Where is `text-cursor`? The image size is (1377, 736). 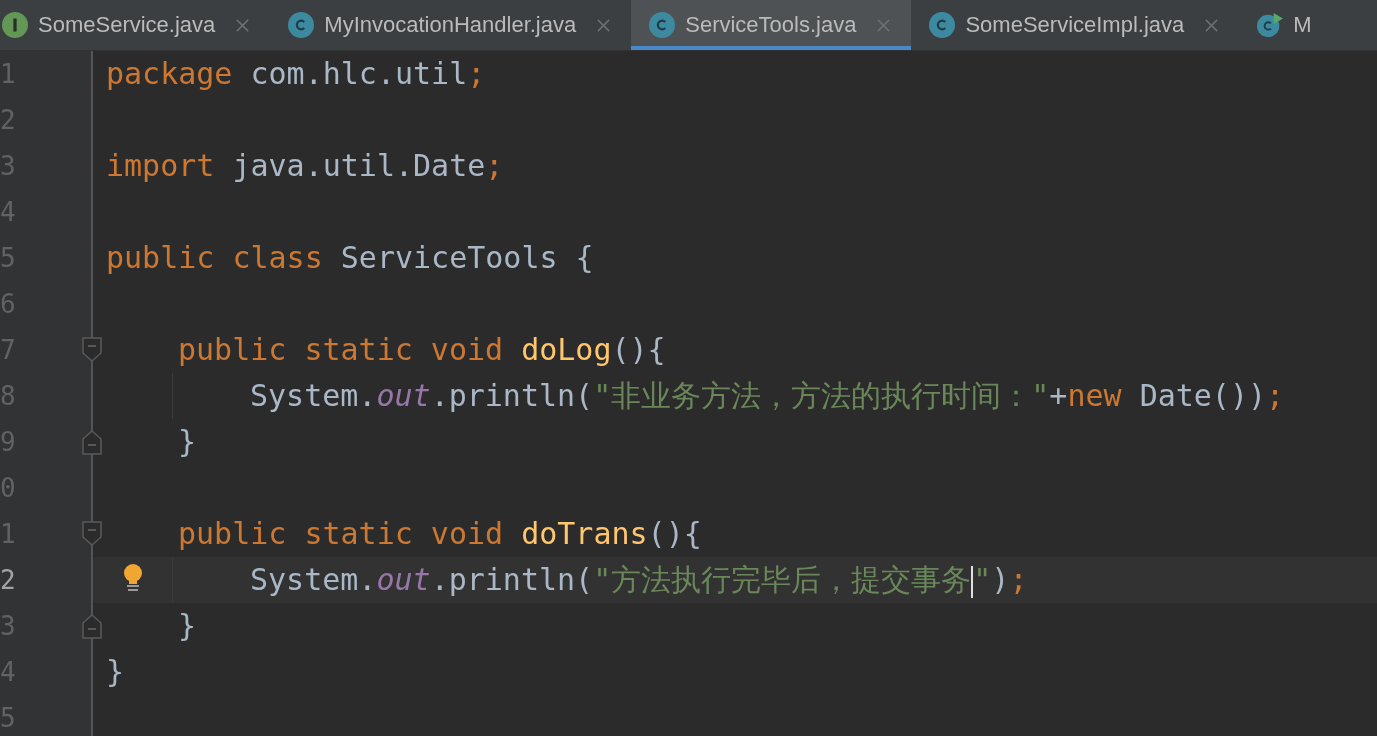
text-cursor is located at coordinates (972, 581).